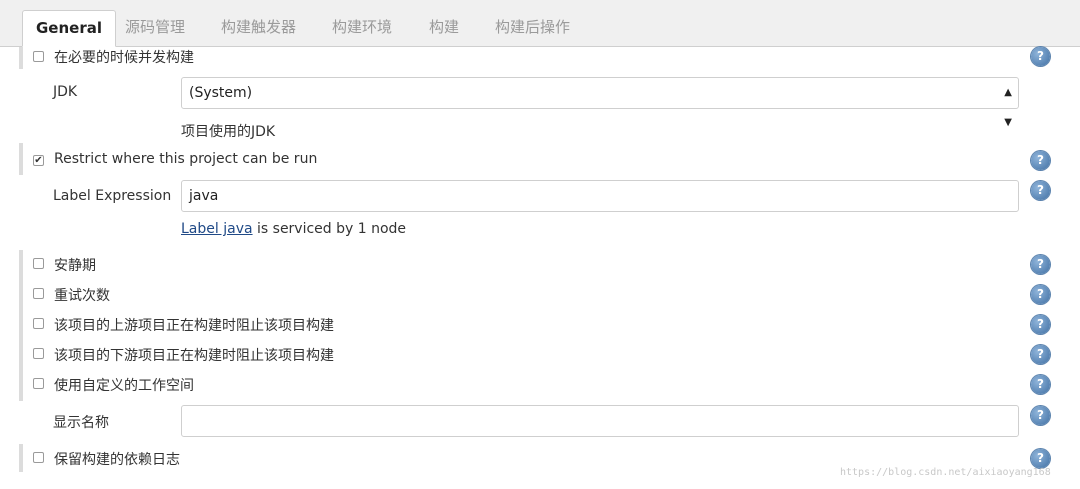 This screenshot has width=1080, height=489. Describe the element at coordinates (600, 196) in the screenshot. I see `label-expression-input: java` at that location.